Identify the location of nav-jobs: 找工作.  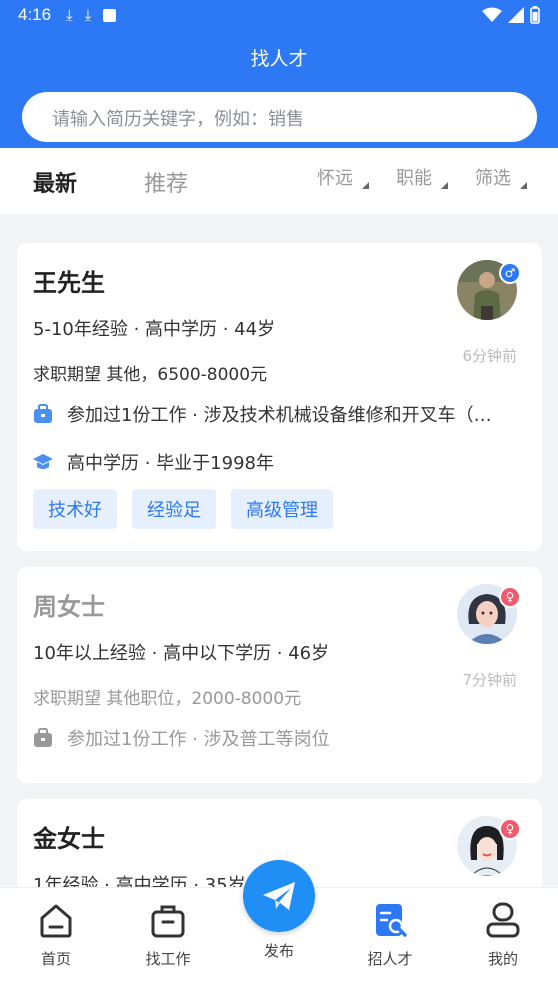
(168, 934).